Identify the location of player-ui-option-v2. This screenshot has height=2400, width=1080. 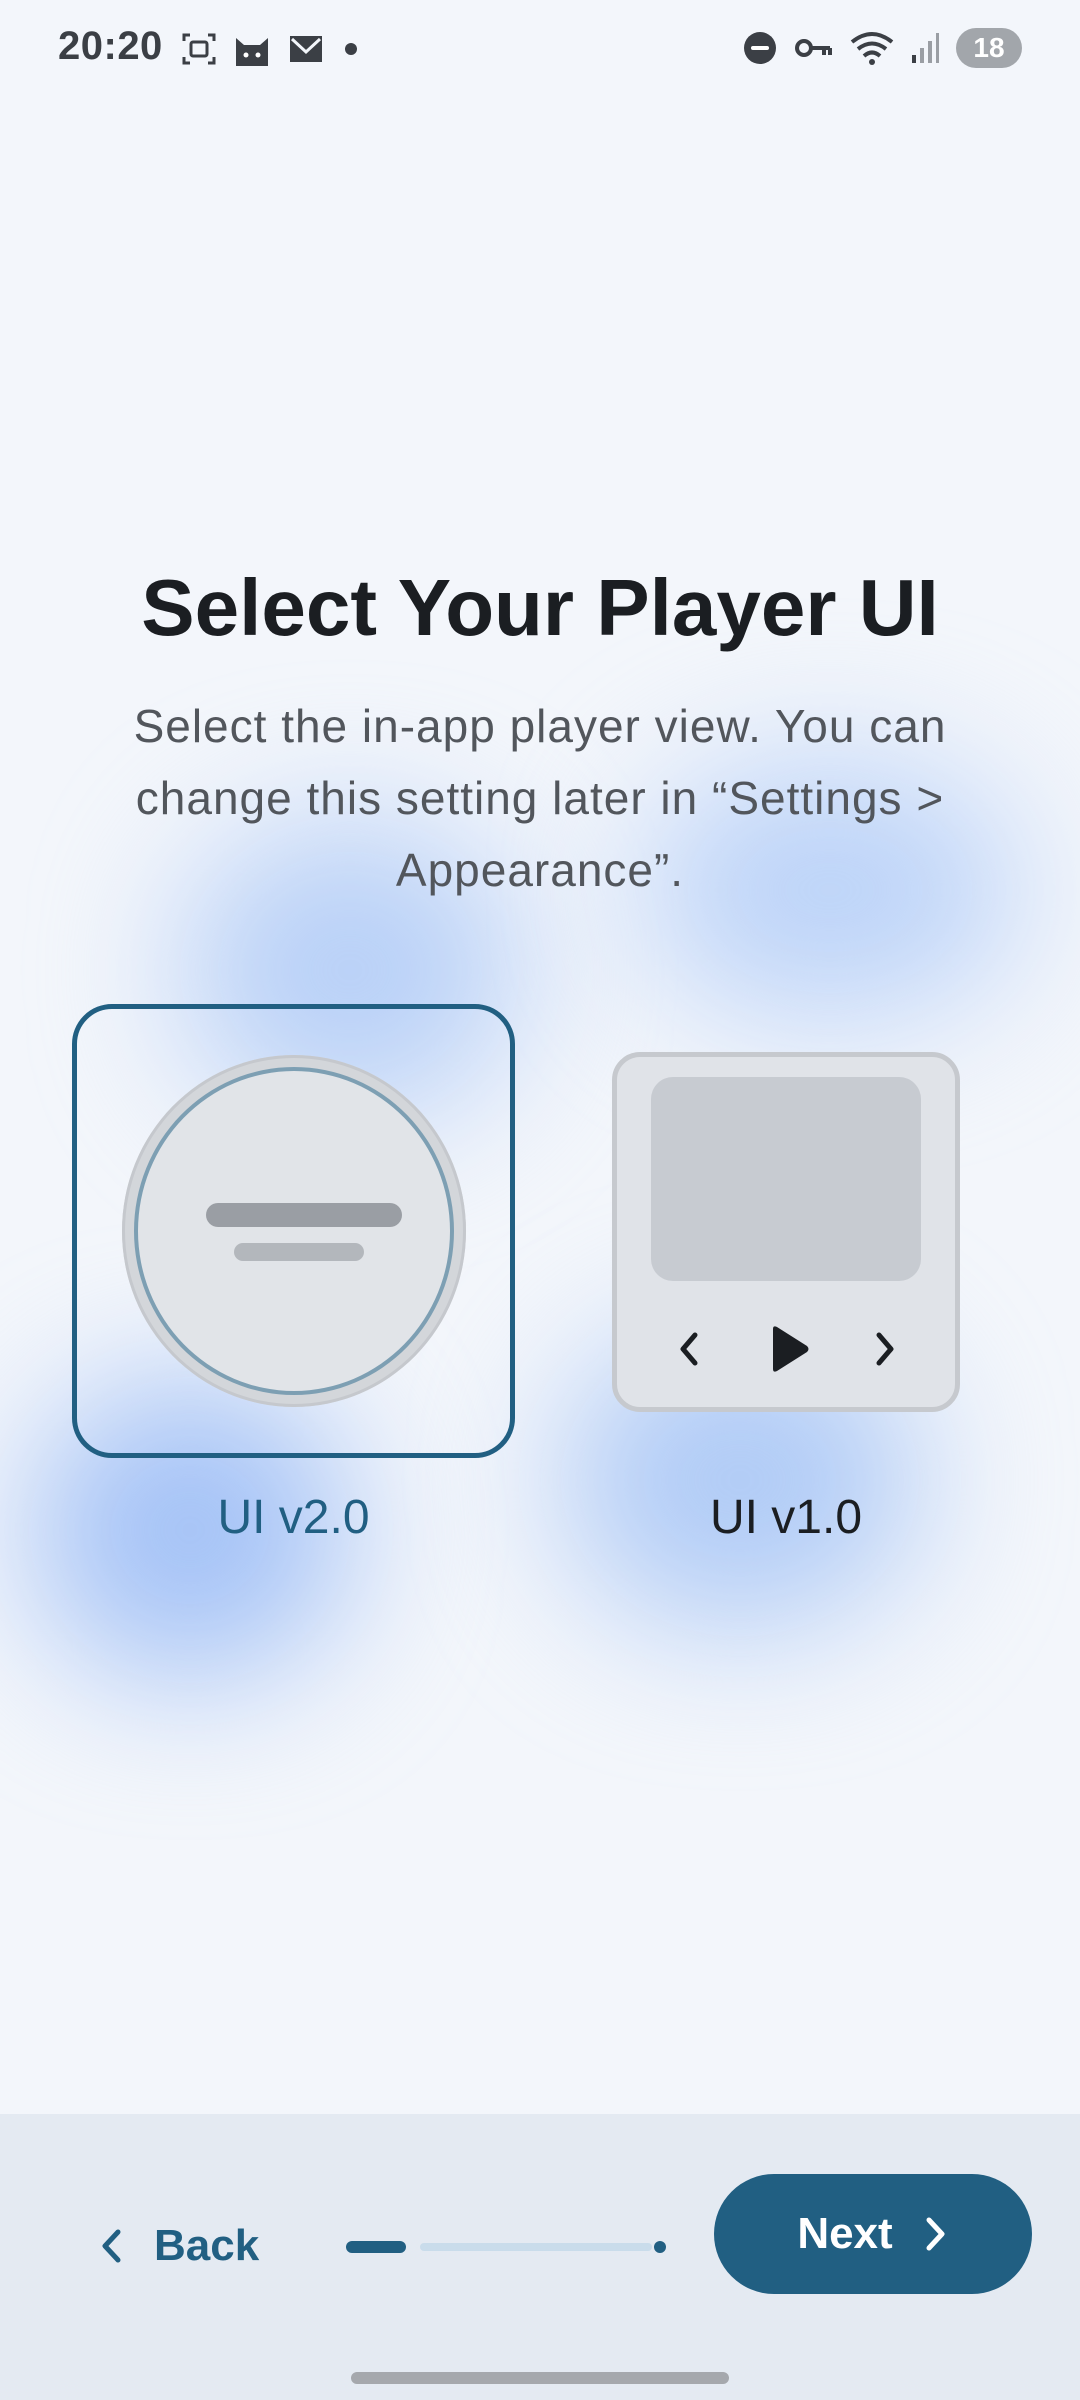
(293, 1231).